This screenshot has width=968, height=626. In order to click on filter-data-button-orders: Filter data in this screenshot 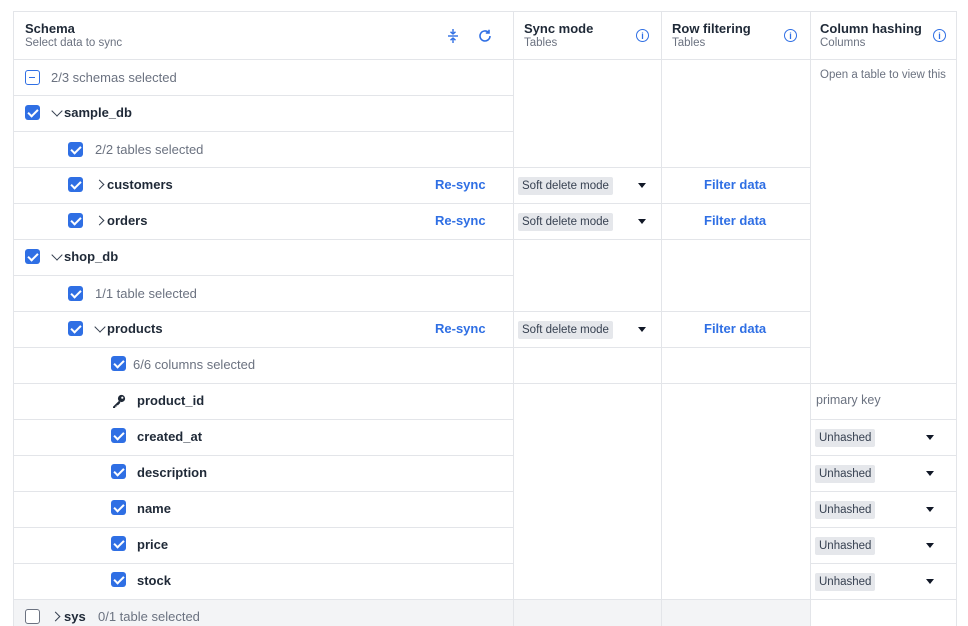, I will do `click(735, 220)`.